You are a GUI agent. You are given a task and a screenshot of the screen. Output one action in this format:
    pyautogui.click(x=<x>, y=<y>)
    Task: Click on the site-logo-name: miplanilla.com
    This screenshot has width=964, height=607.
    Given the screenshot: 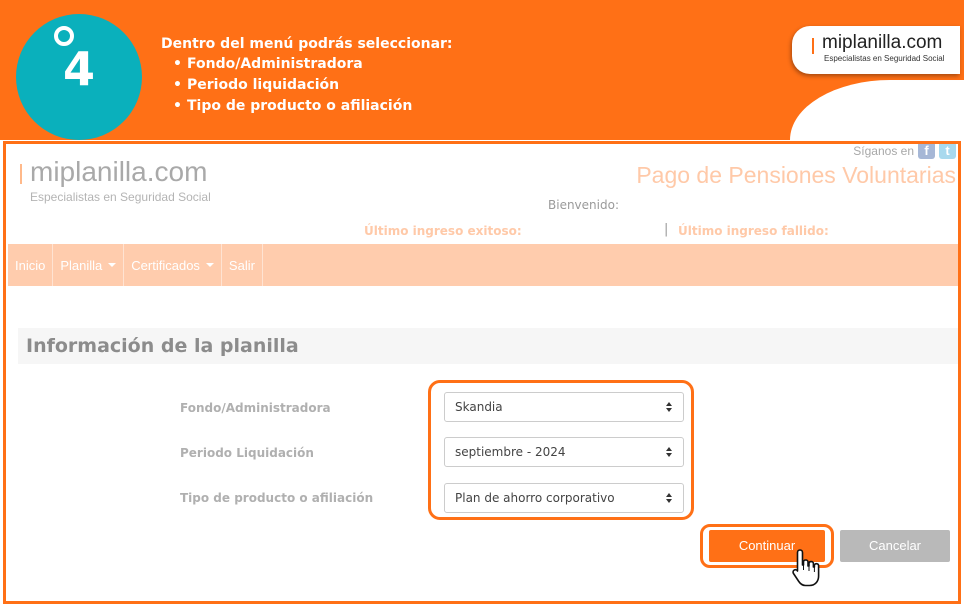 What is the action you would take?
    pyautogui.click(x=119, y=171)
    